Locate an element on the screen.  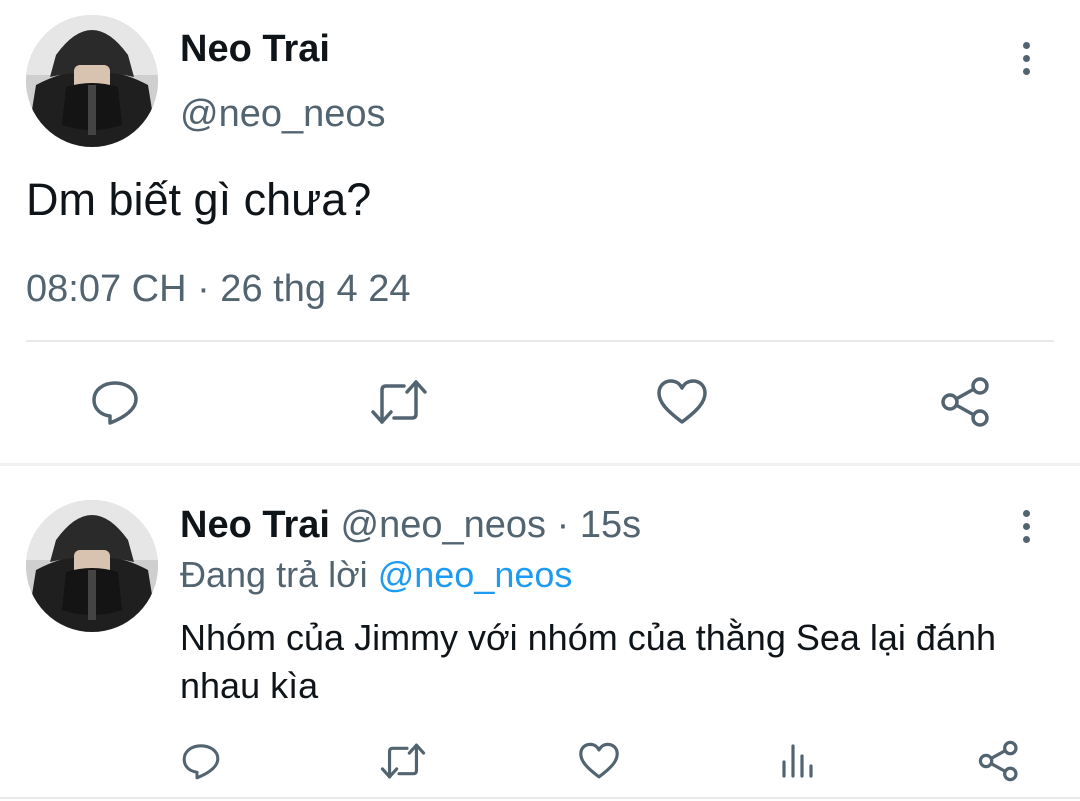
reply-header: Neo Trai @neo_neos · 15s is located at coordinates (410, 525).